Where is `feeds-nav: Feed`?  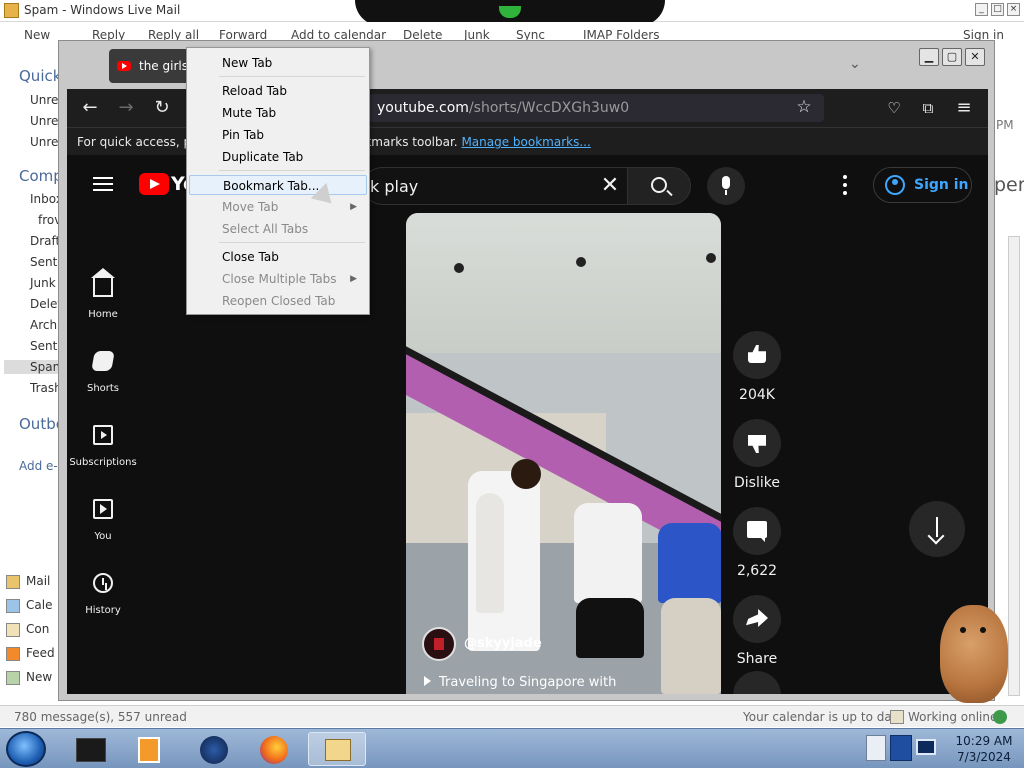
feeds-nav: Feed is located at coordinates (34, 656).